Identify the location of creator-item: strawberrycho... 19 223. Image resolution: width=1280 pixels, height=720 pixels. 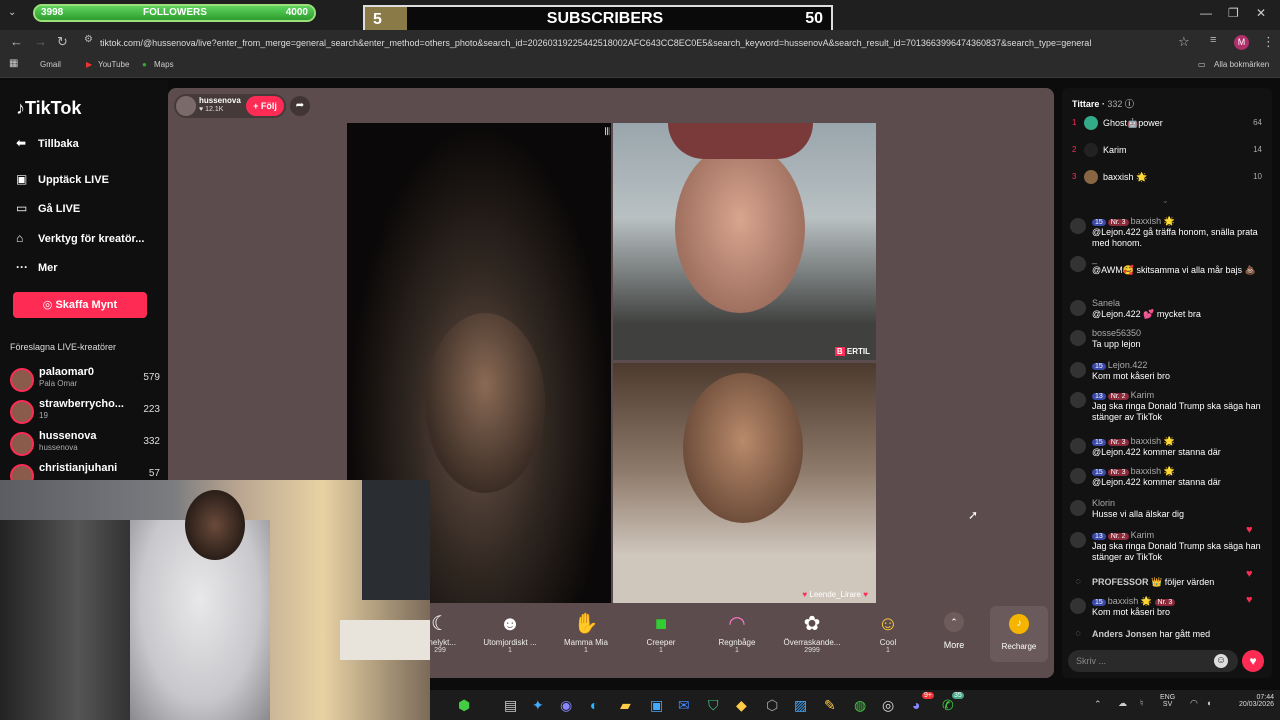
(85, 412).